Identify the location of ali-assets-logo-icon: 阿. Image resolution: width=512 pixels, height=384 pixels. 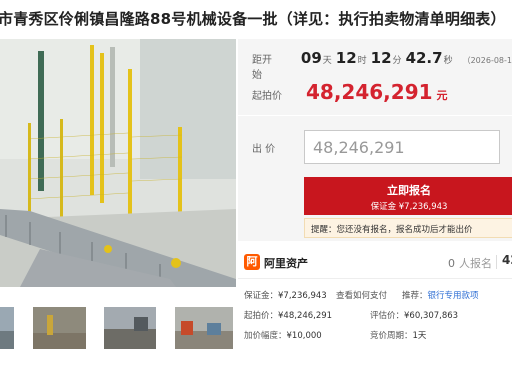
(252, 262).